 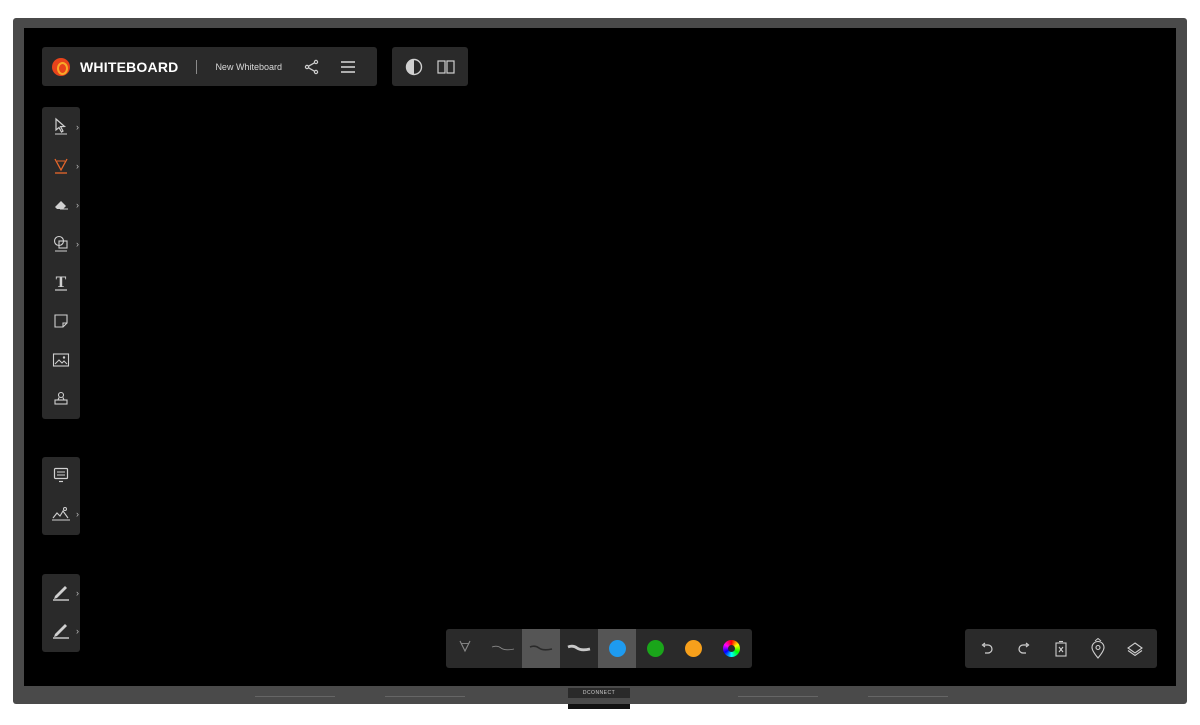 I want to click on color-orange, so click(x=693, y=648).